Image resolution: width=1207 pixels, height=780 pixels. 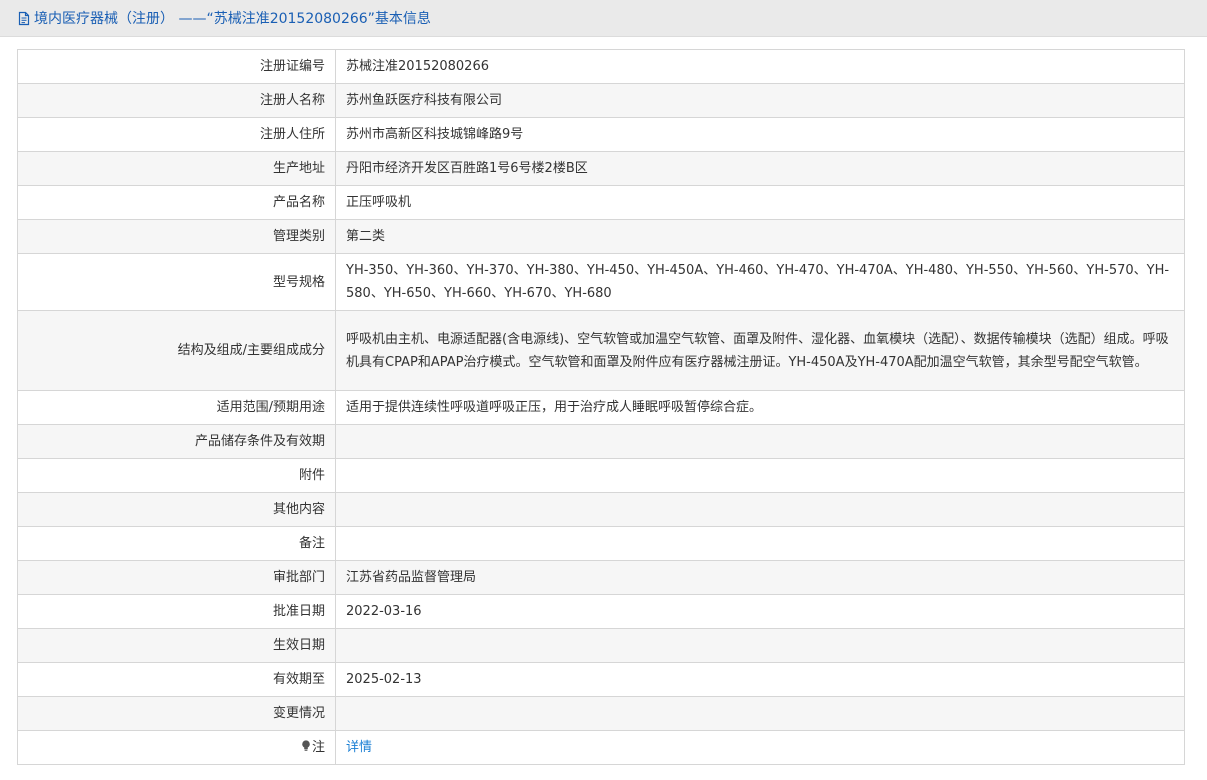 What do you see at coordinates (176, 236) in the screenshot?
I see `row-label: 管理类别` at bounding box center [176, 236].